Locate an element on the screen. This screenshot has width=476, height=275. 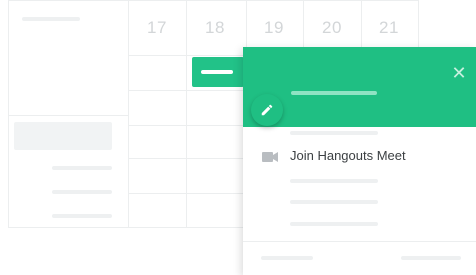
pencil-icon is located at coordinates (267, 110).